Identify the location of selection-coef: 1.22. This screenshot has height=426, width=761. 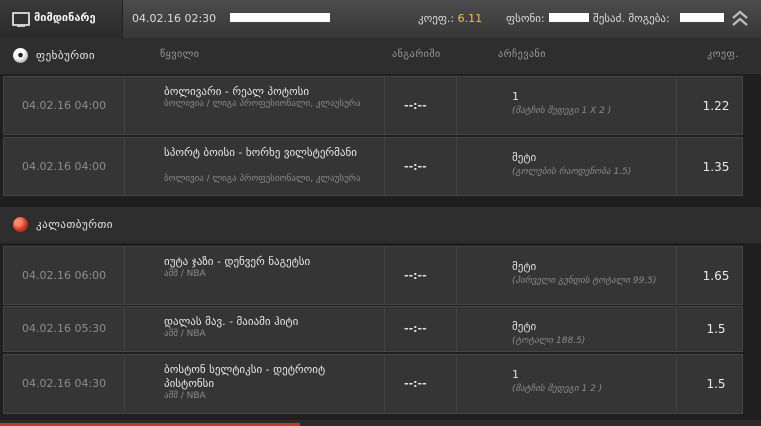
(716, 106).